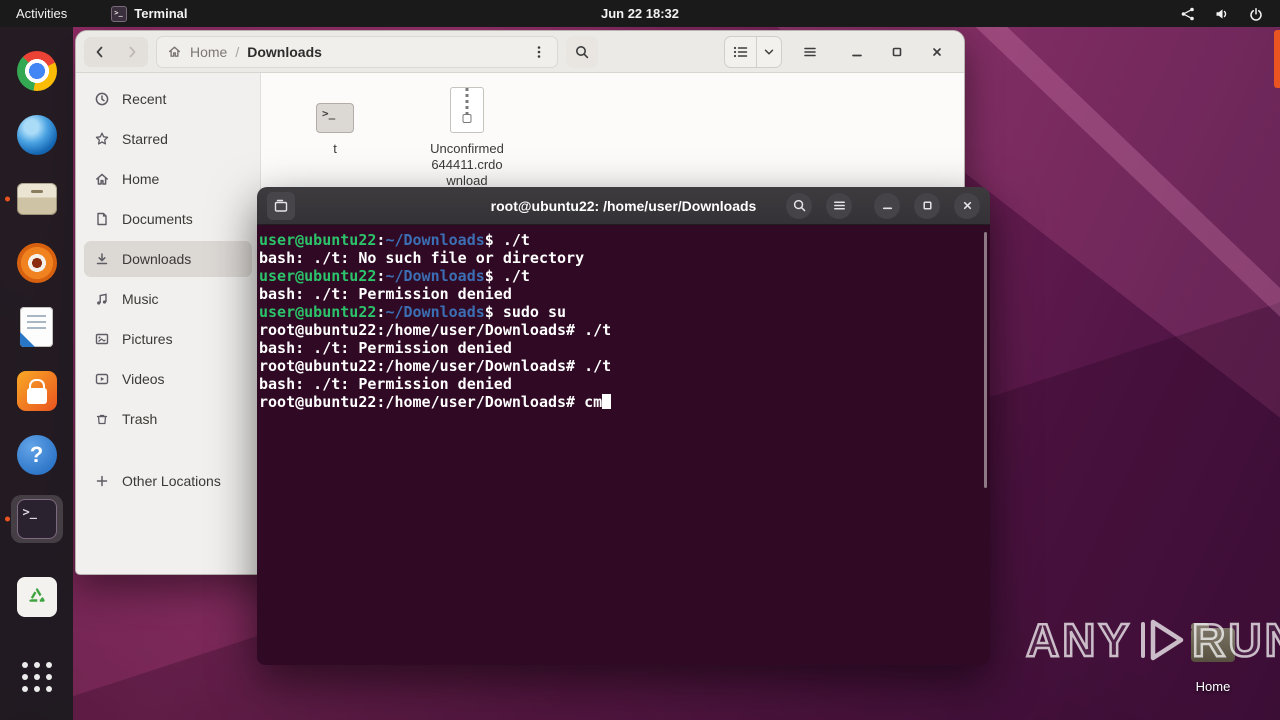 The width and height of the screenshot is (1280, 720). I want to click on chevron-left-icon, so click(99, 51).